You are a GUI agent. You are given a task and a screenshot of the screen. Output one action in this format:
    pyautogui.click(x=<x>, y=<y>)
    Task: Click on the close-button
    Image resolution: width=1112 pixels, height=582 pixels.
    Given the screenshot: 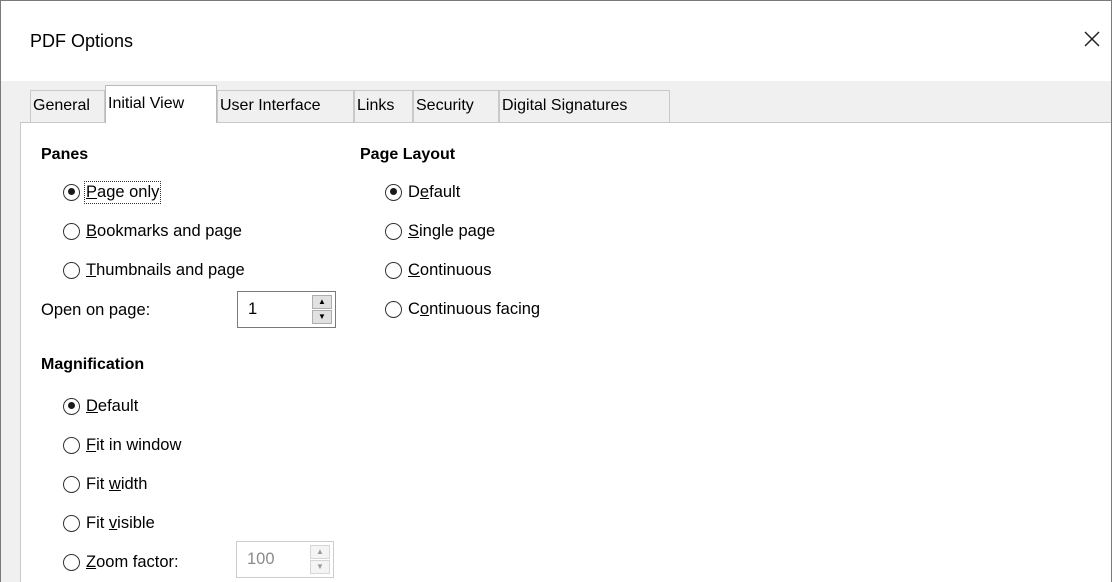 What is the action you would take?
    pyautogui.click(x=1091, y=39)
    